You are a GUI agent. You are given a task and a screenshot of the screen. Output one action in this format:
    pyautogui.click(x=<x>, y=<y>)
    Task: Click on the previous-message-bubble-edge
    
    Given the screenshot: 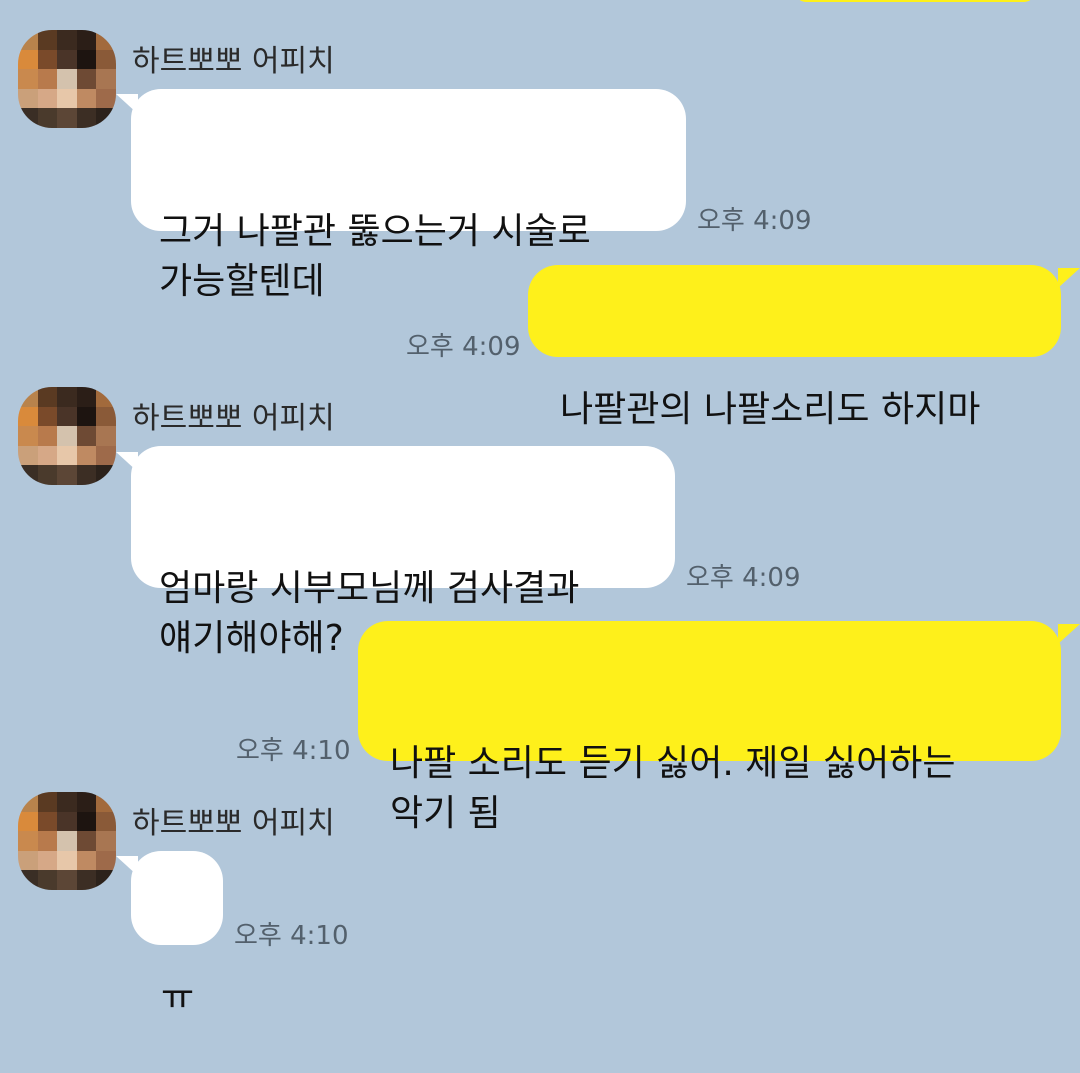 What is the action you would take?
    pyautogui.click(x=915, y=1)
    